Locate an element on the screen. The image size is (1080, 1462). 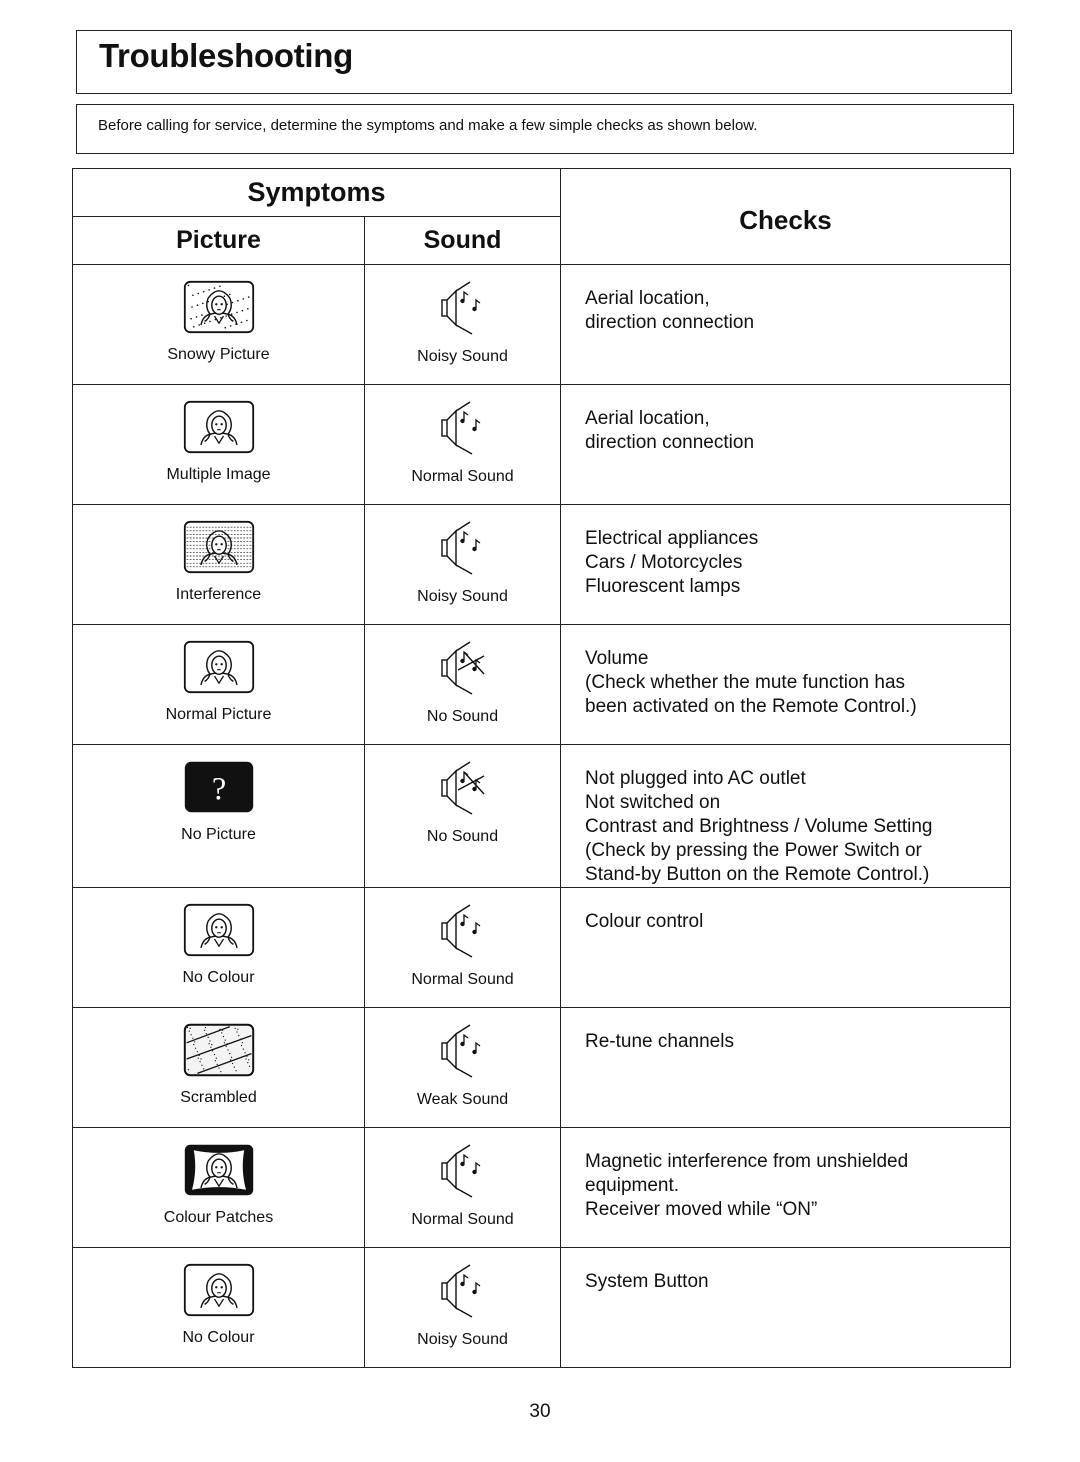
sound-symptom-cell: Weak Sound is located at coordinates (462, 1067).